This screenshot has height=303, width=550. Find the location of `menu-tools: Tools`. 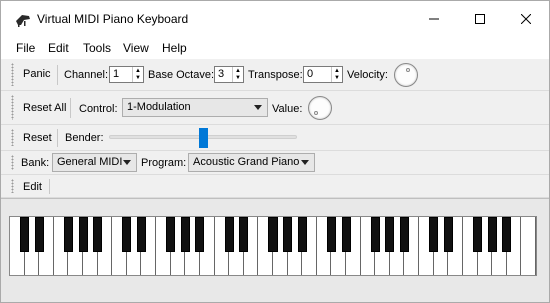

menu-tools: Tools is located at coordinates (97, 48).